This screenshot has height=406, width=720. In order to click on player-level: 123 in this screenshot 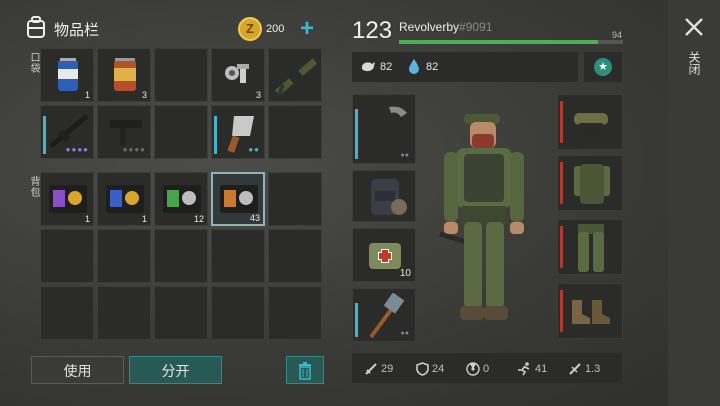, I will do `click(372, 30)`.